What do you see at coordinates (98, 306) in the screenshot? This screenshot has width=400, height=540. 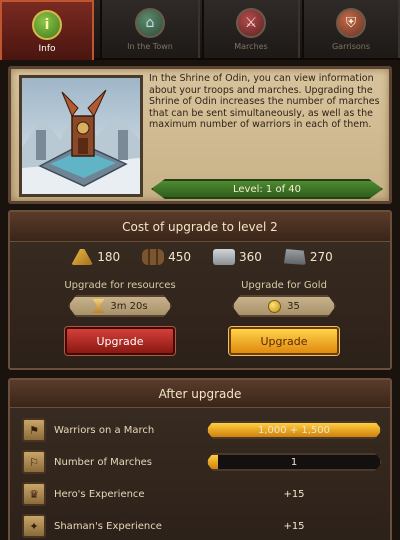 I see `hourglass-icon` at bounding box center [98, 306].